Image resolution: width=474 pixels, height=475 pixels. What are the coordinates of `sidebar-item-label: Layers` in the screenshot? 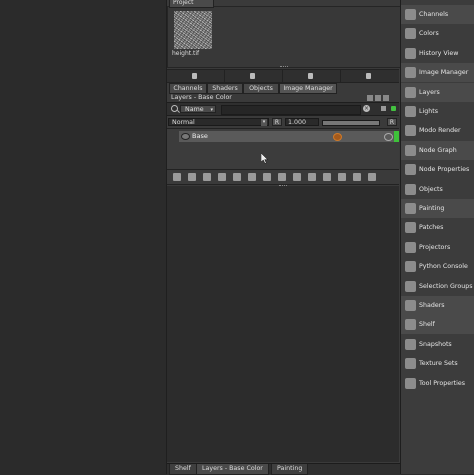 It's located at (429, 92).